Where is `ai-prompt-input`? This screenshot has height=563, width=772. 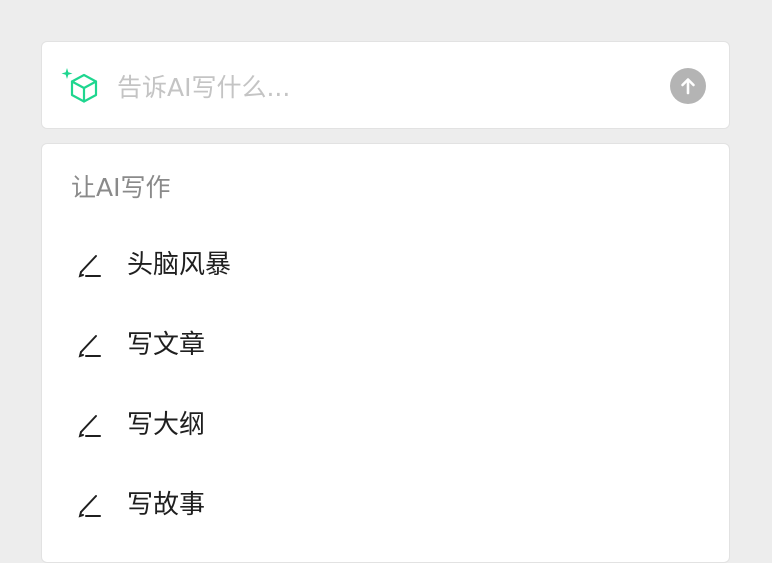
ai-prompt-input is located at coordinates (387, 87).